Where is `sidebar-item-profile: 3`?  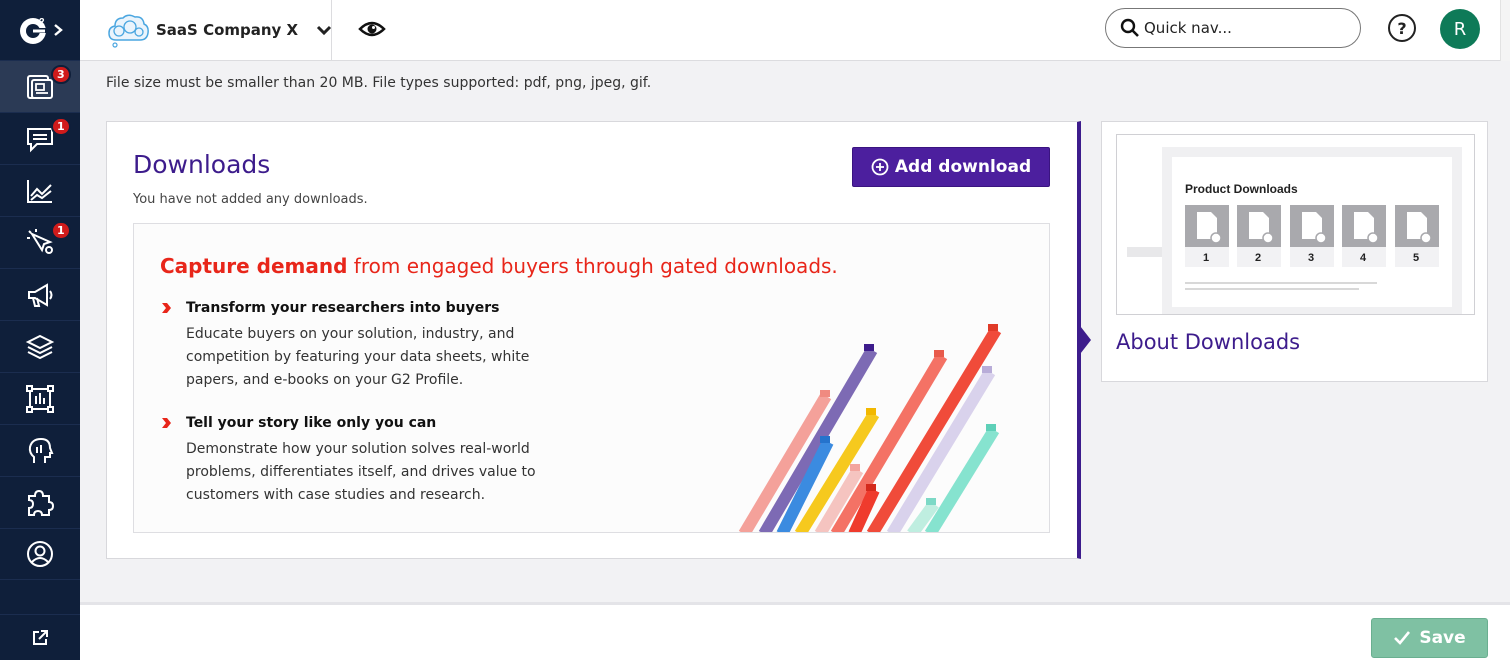 sidebar-item-profile: 3 is located at coordinates (40, 86).